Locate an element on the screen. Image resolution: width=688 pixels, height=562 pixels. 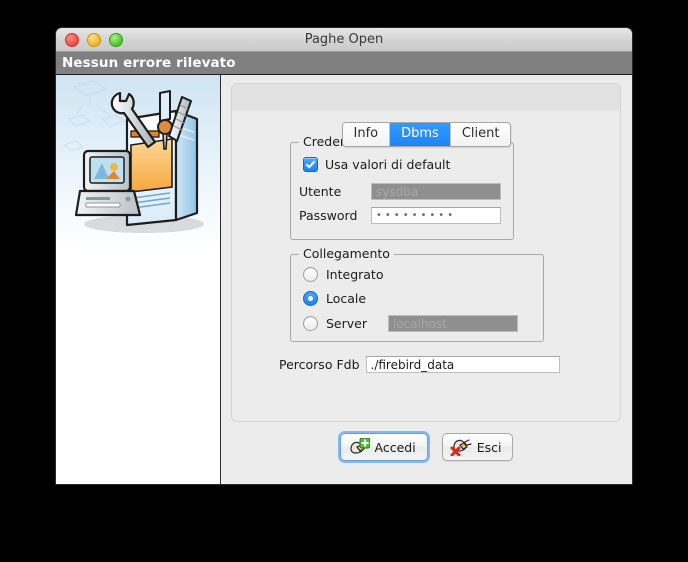
radio-integrato is located at coordinates (310, 274).